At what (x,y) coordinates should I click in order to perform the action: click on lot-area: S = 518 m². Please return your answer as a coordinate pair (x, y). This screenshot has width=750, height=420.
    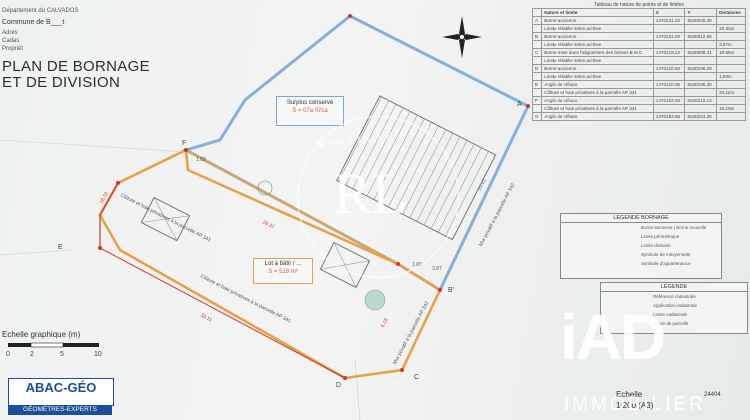
    Looking at the image, I should click on (283, 272).